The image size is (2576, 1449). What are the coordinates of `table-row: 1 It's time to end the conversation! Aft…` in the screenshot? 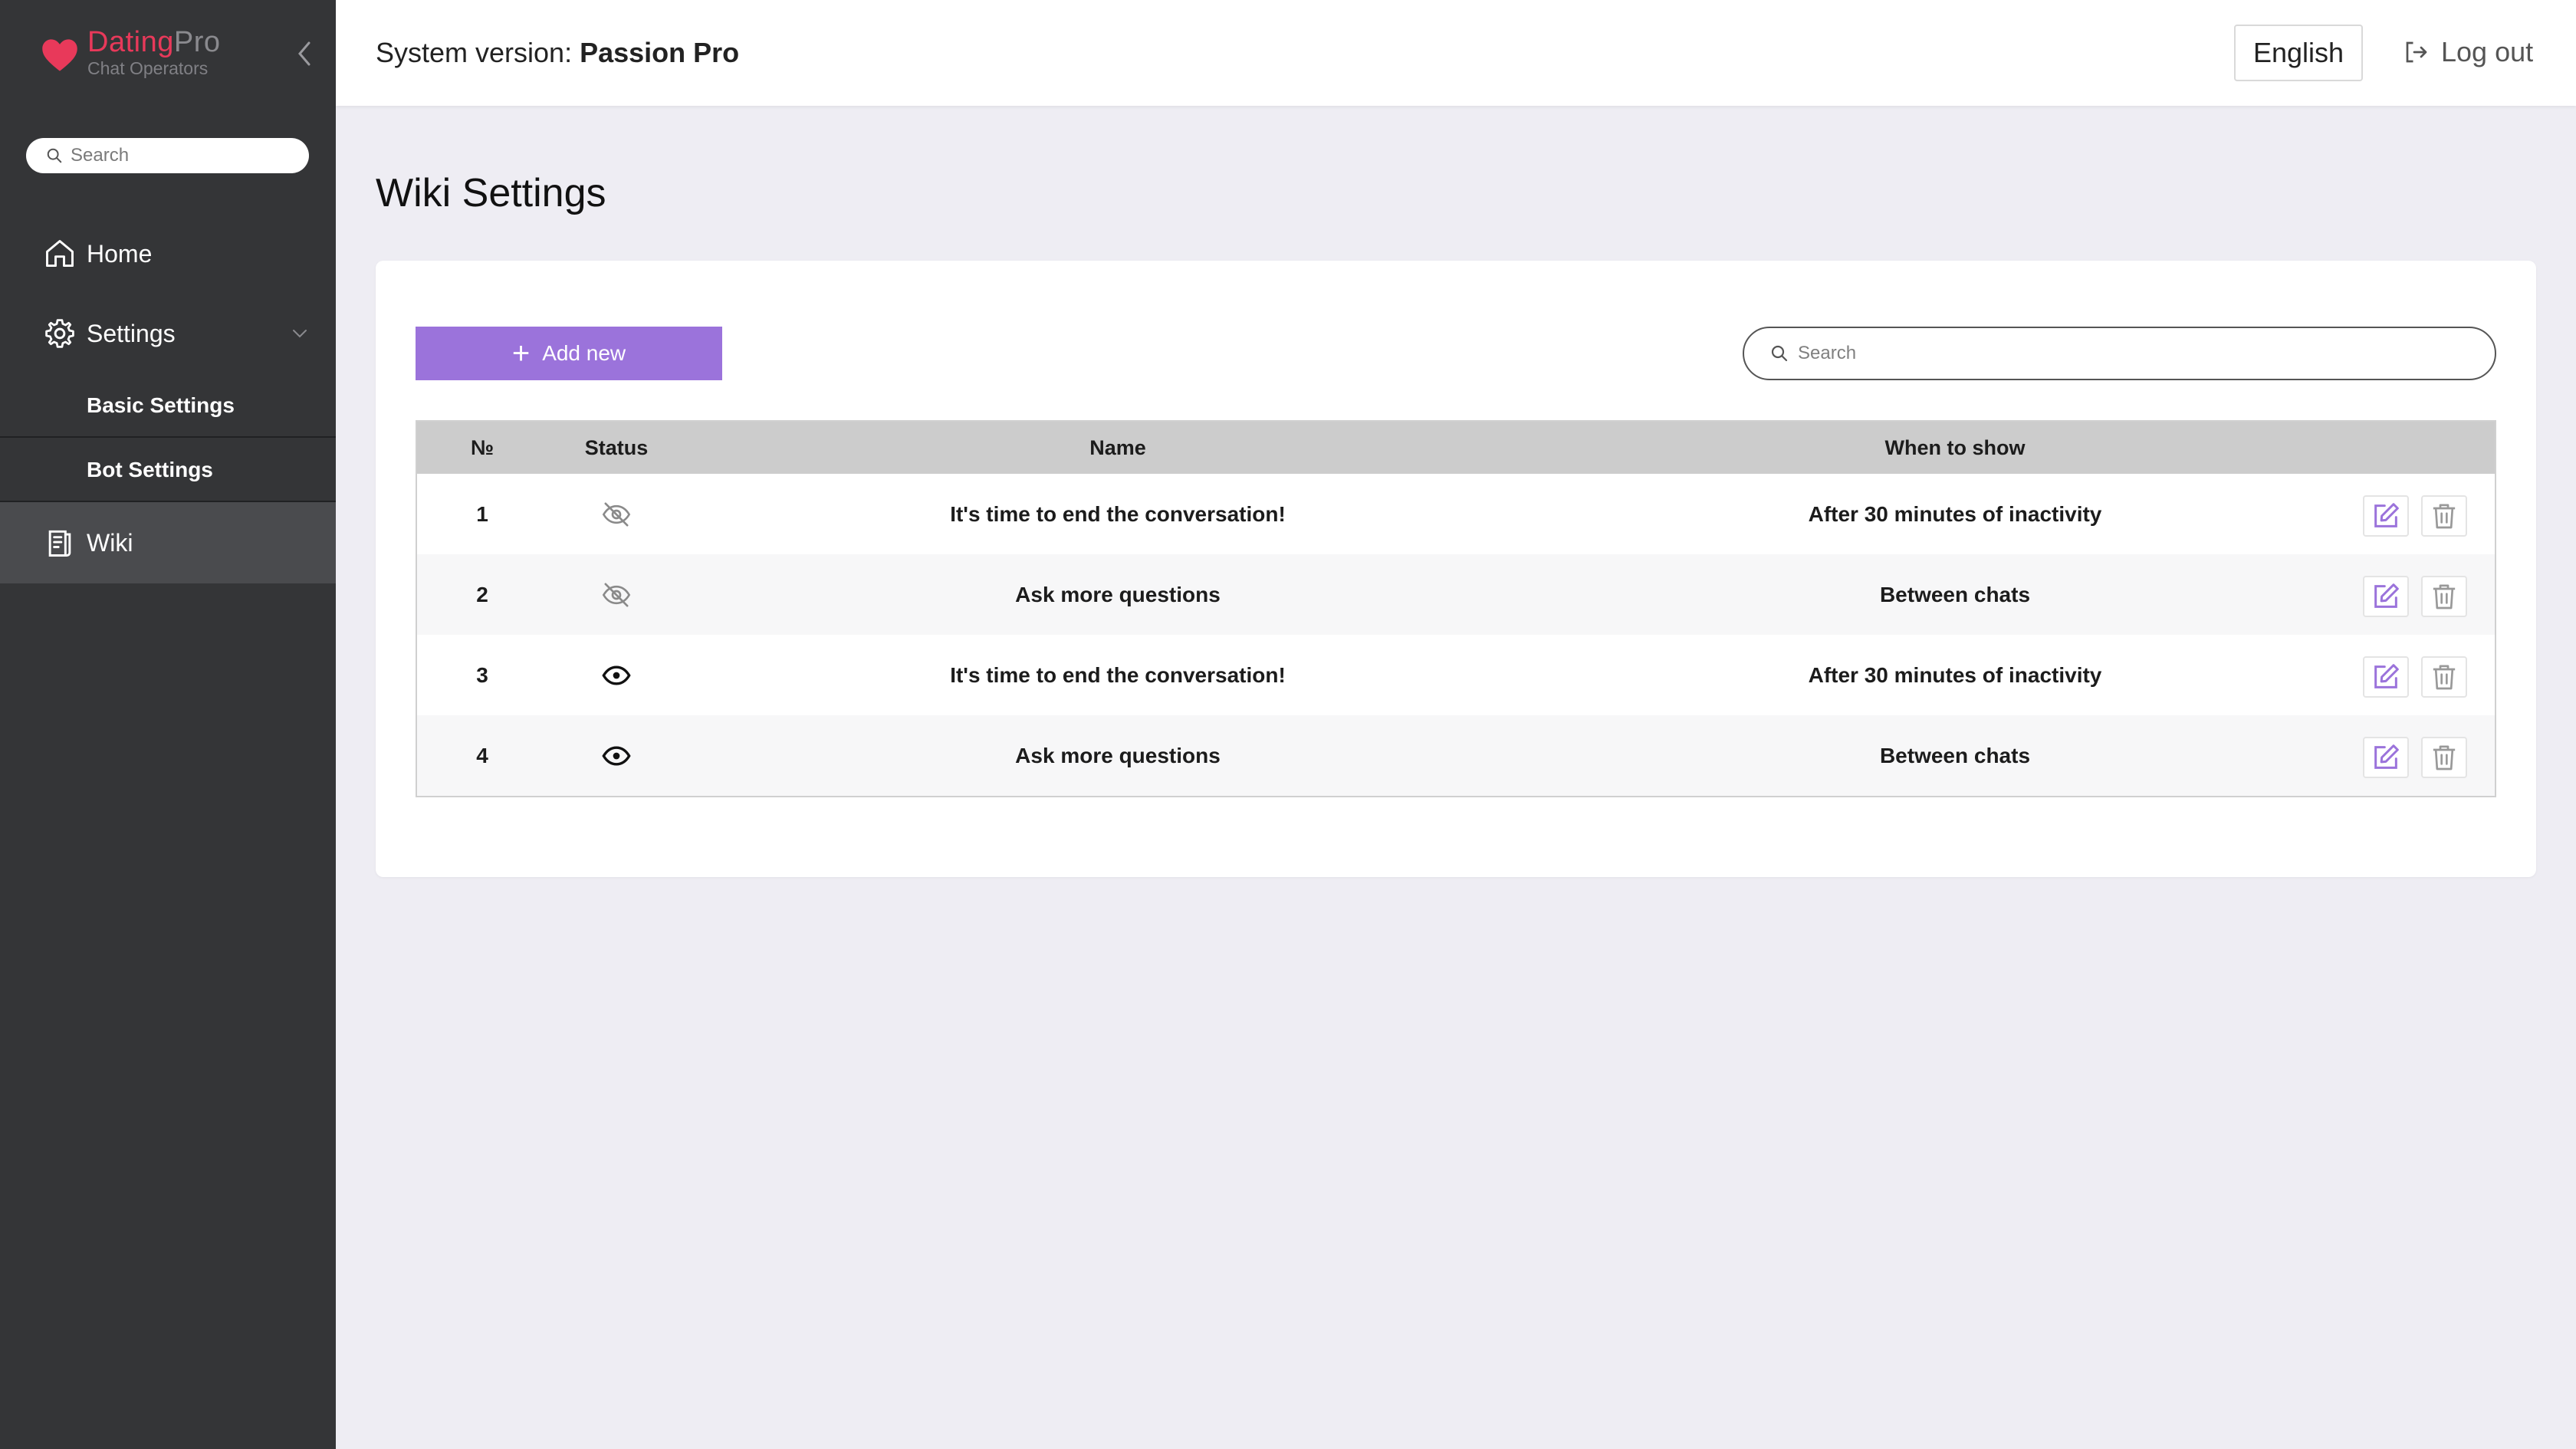 It's located at (1456, 514).